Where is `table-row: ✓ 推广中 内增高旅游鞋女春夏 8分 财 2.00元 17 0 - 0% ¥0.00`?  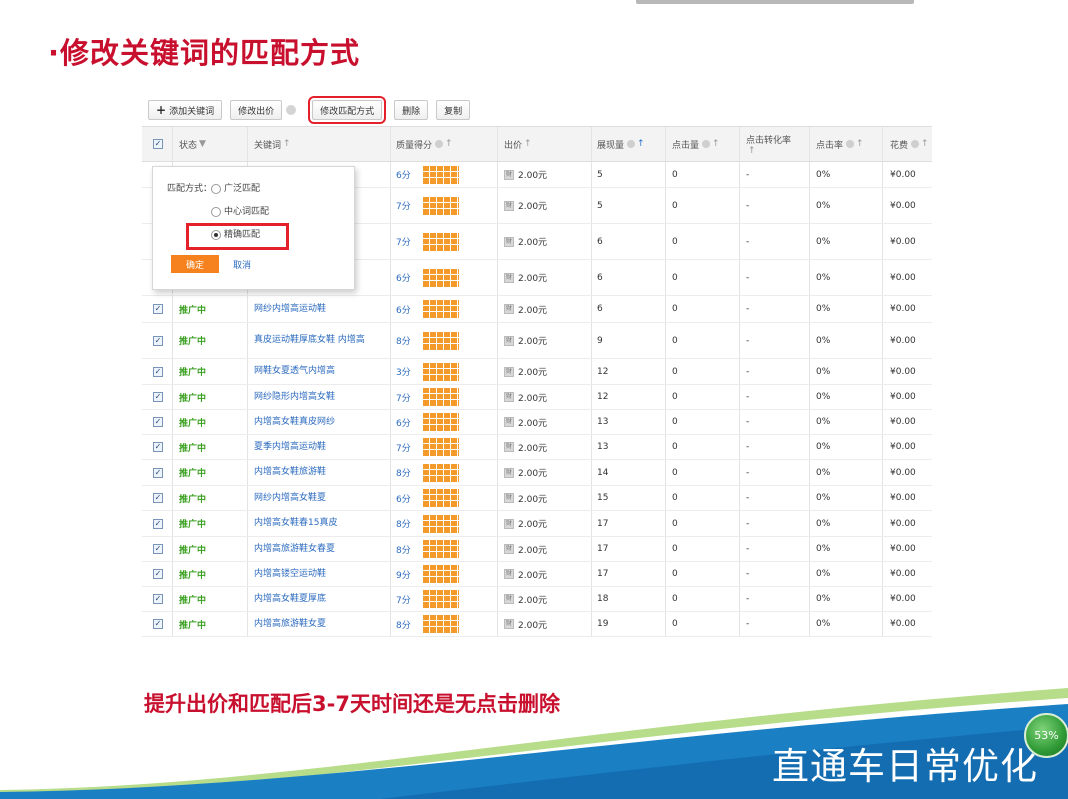 table-row: ✓ 推广中 内增高旅游鞋女春夏 8分 财 2.00元 17 0 - 0% ¥0.00 is located at coordinates (537, 549).